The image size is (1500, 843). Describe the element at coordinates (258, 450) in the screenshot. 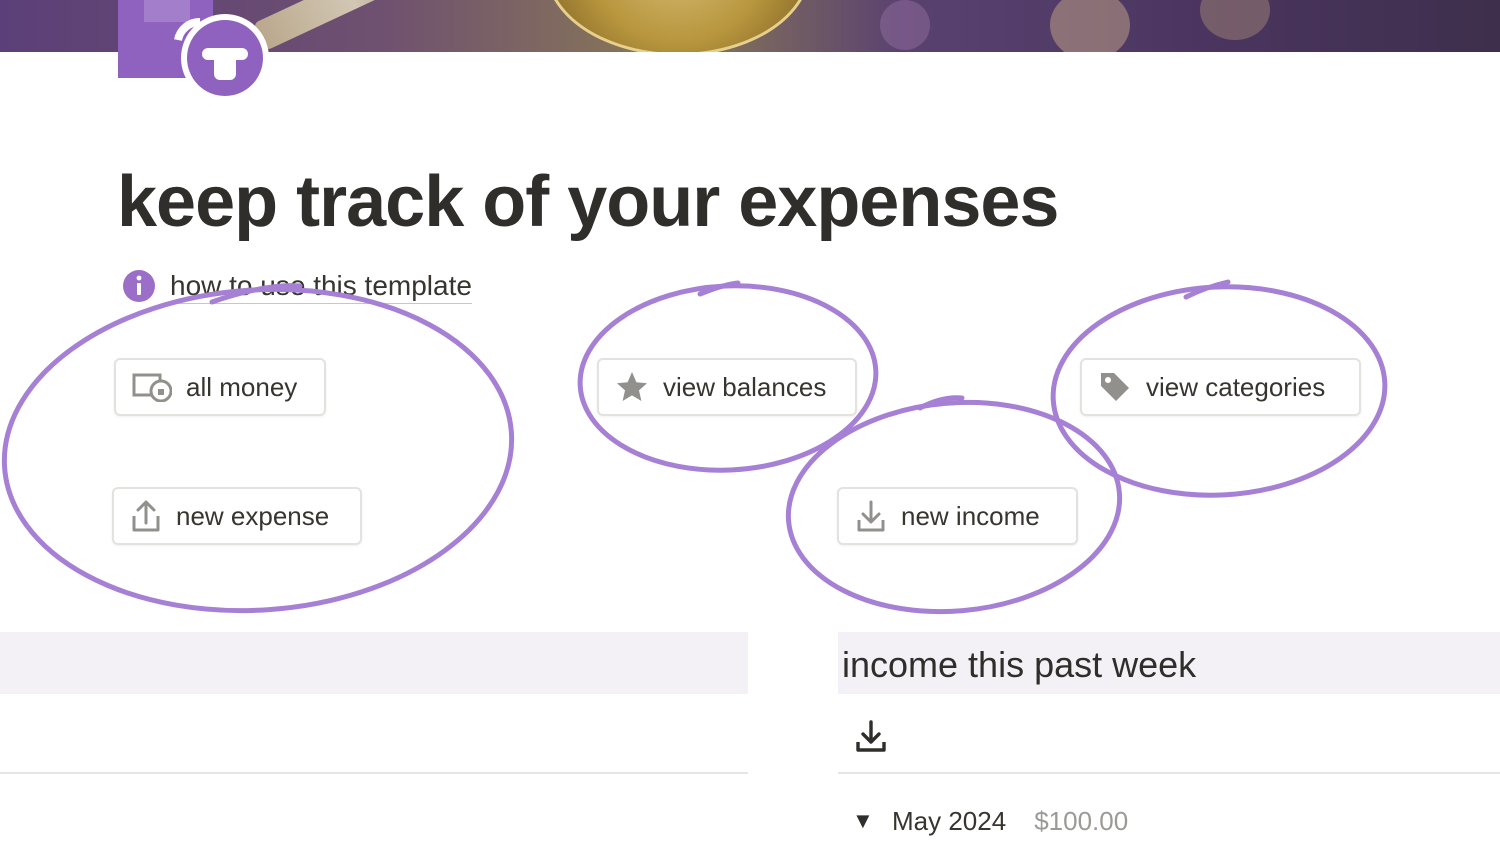

I see `highlight-circle` at that location.